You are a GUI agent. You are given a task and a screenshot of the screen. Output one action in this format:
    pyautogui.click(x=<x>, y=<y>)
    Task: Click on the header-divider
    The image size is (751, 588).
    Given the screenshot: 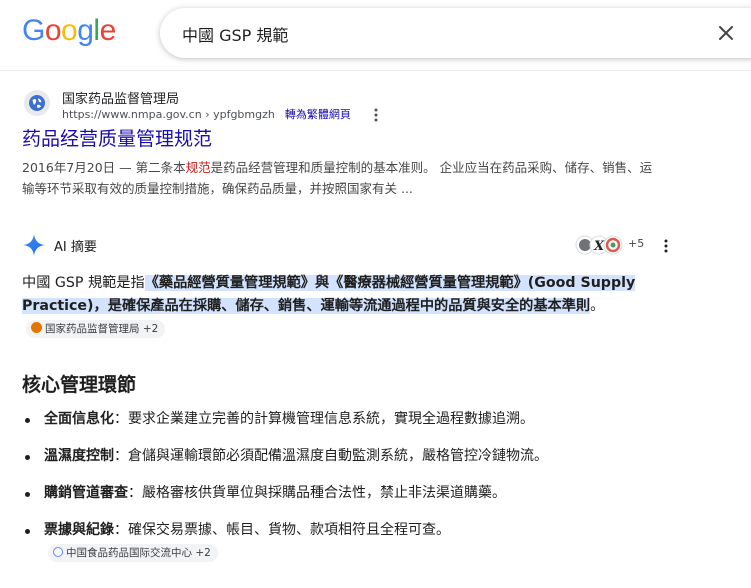 What is the action you would take?
    pyautogui.click(x=375, y=70)
    